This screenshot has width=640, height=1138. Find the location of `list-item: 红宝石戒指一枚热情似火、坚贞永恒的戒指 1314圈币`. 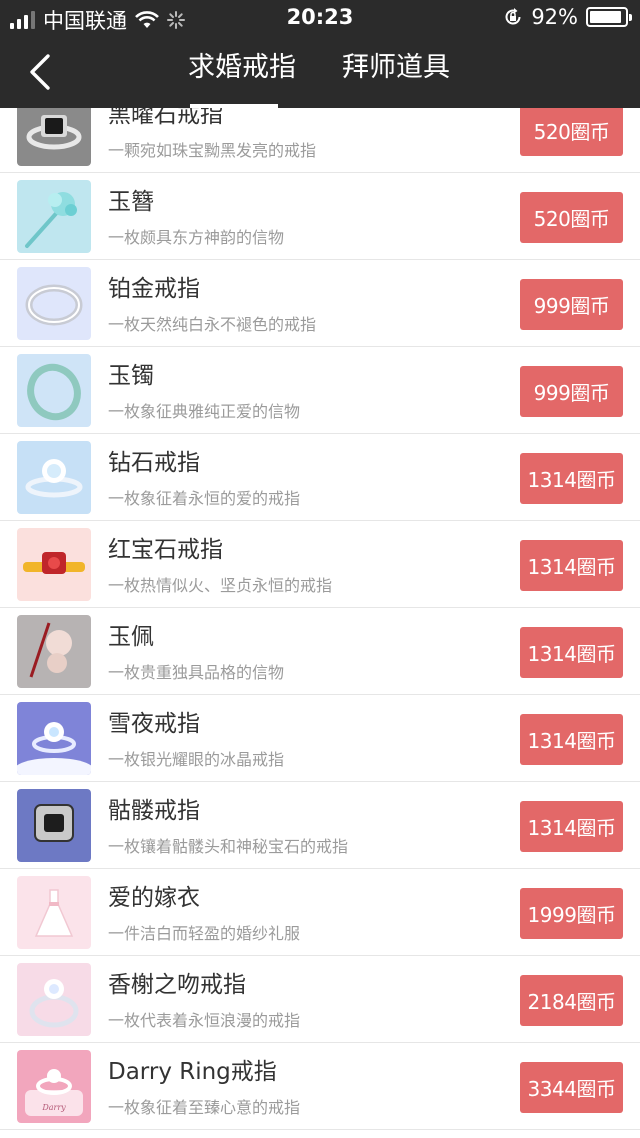

list-item: 红宝石戒指一枚热情似火、坚贞永恒的戒指 1314圈币 is located at coordinates (320, 564).